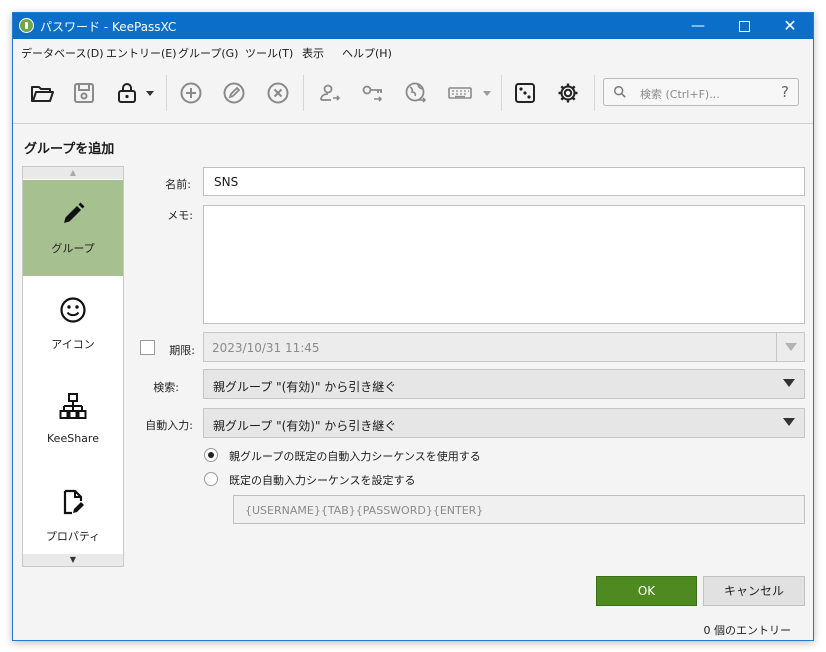 The height and width of the screenshot is (652, 826). What do you see at coordinates (698, 26) in the screenshot?
I see `minimize-icon: —` at bounding box center [698, 26].